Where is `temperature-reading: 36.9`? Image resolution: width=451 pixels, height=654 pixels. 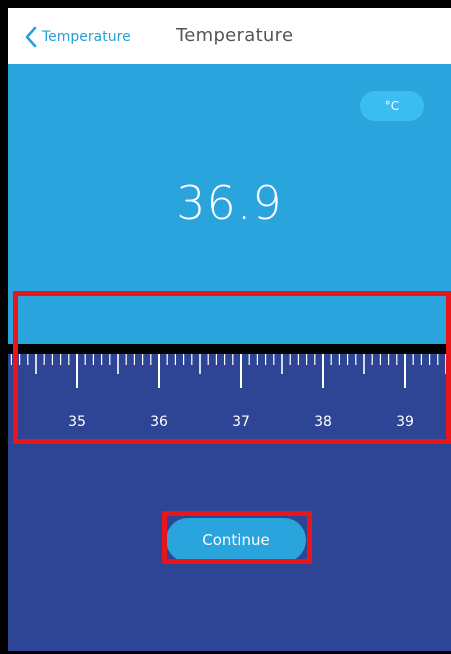 temperature-reading: 36.9 is located at coordinates (229, 203).